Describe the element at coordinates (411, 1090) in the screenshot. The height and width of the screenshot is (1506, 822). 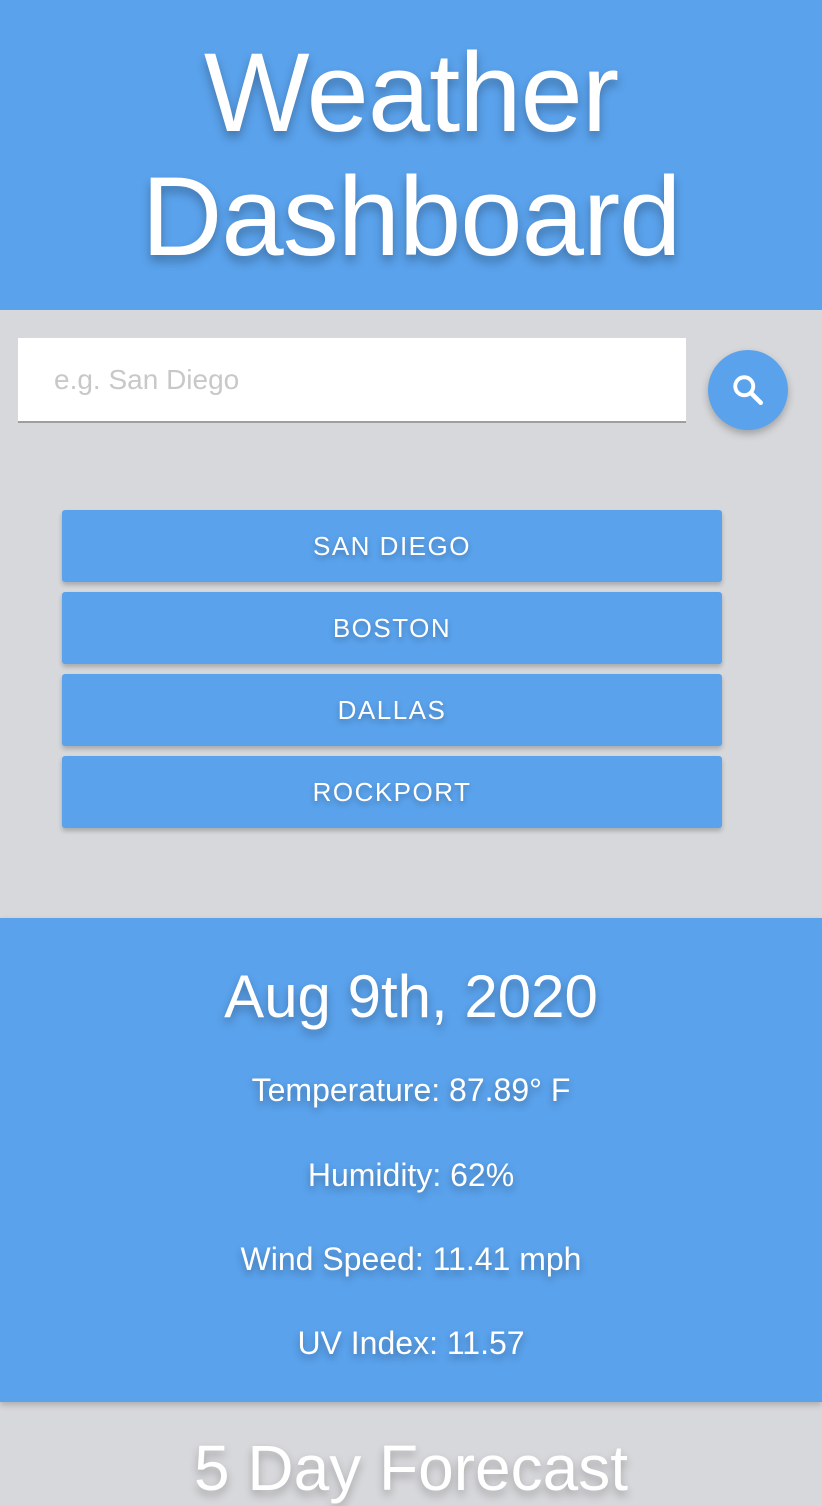
I see `temperature-text: Temperature: 87.89° F` at that location.